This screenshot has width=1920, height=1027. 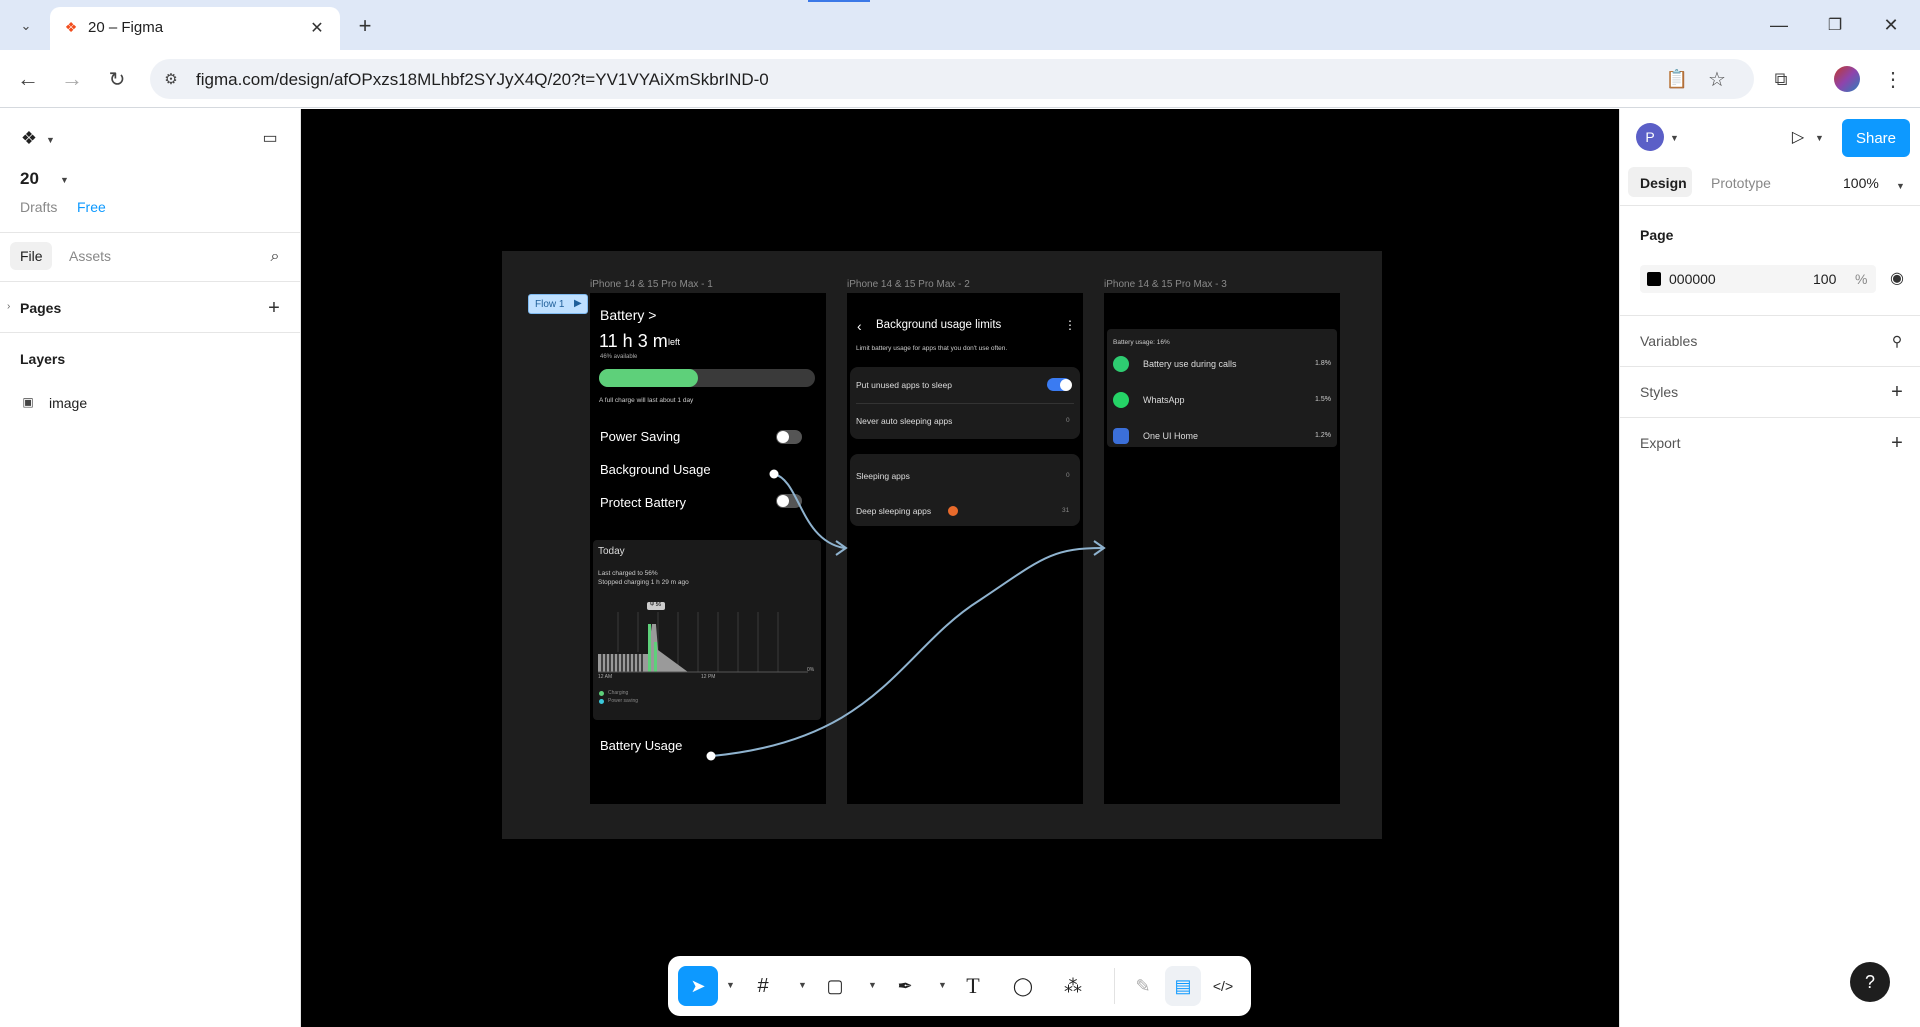 What do you see at coordinates (905, 986) in the screenshot?
I see `pen-tool-icon: ✒` at bounding box center [905, 986].